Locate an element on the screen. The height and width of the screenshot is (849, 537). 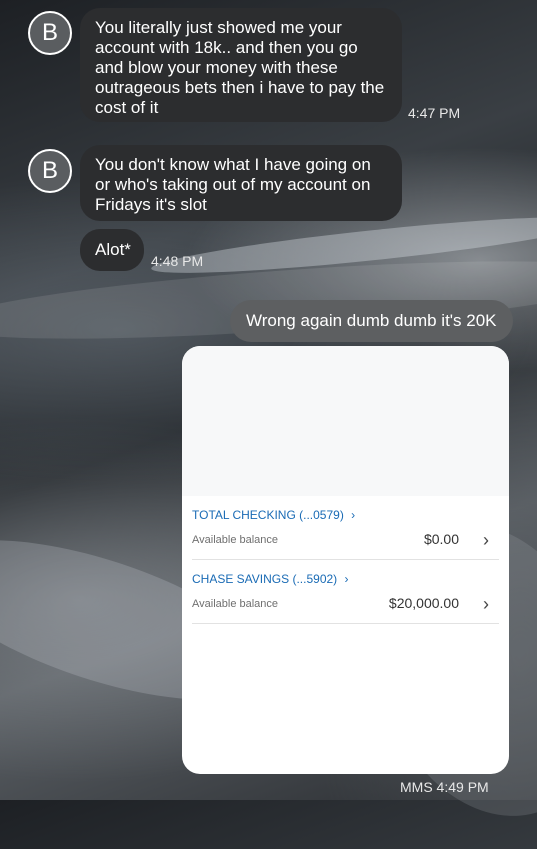
balance-amount: $20,000.00 is located at coordinates (423, 603).